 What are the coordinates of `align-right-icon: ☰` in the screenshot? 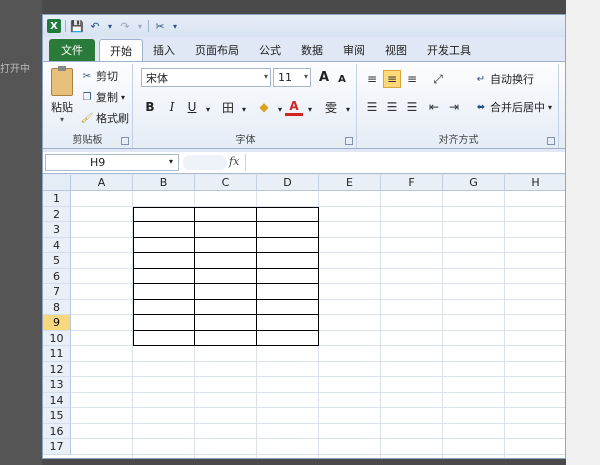 It's located at (412, 107).